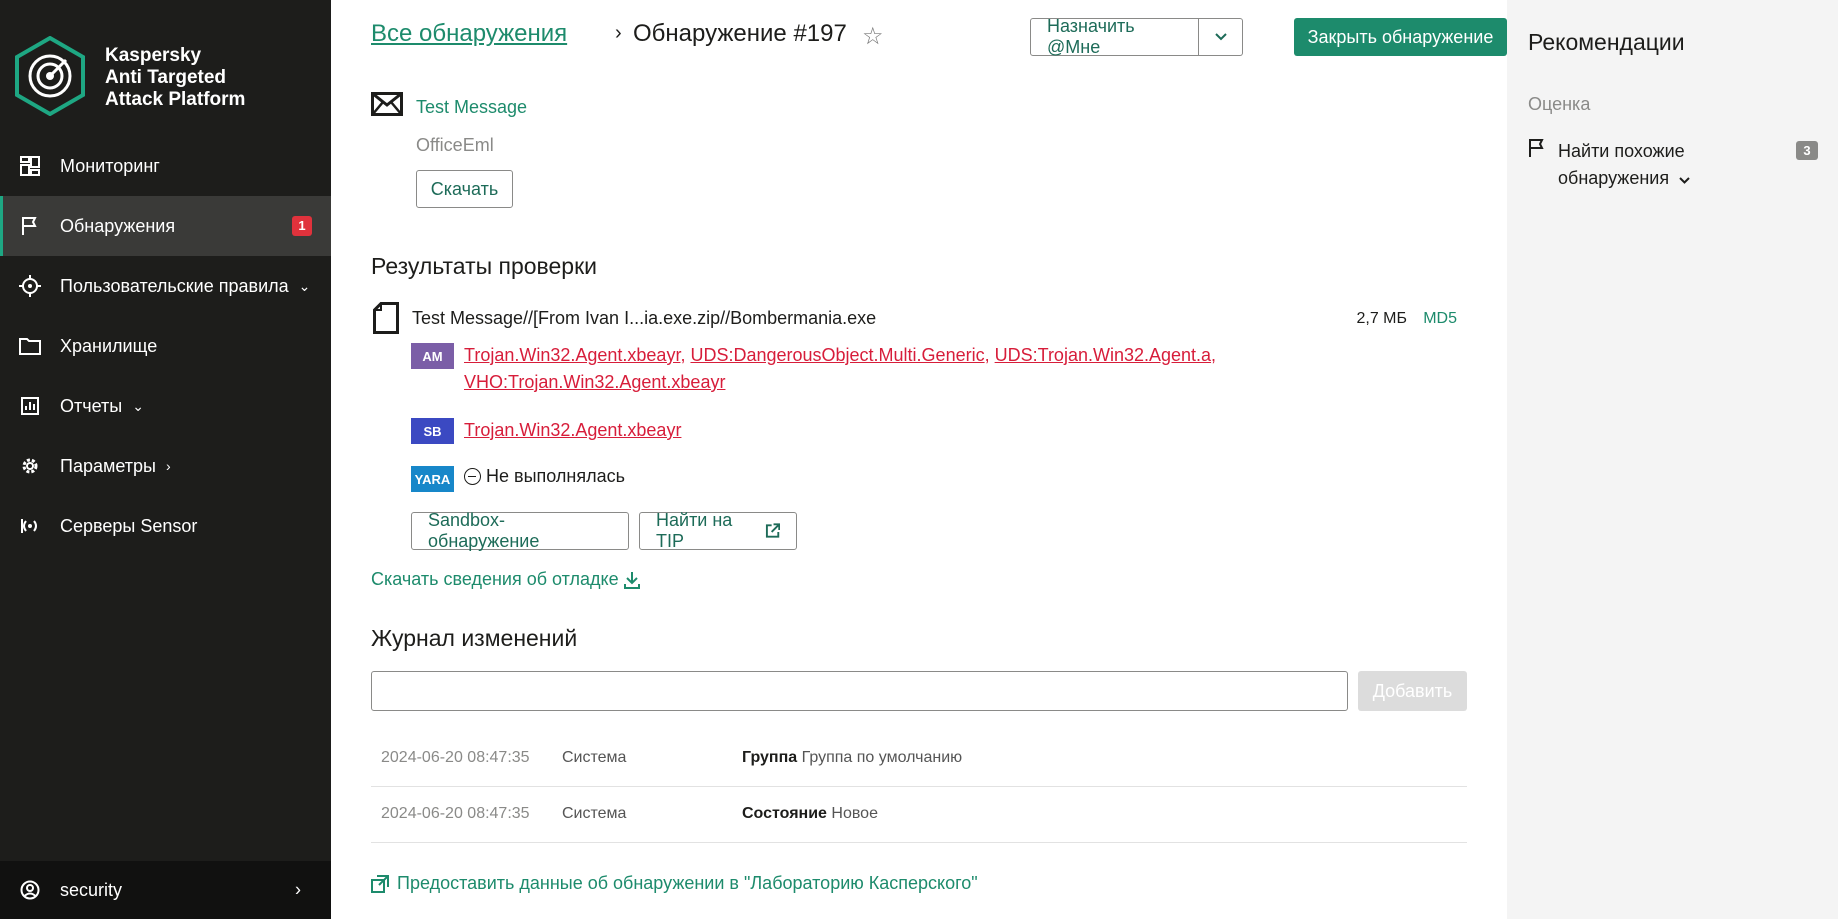  I want to click on comment-input, so click(859, 691).